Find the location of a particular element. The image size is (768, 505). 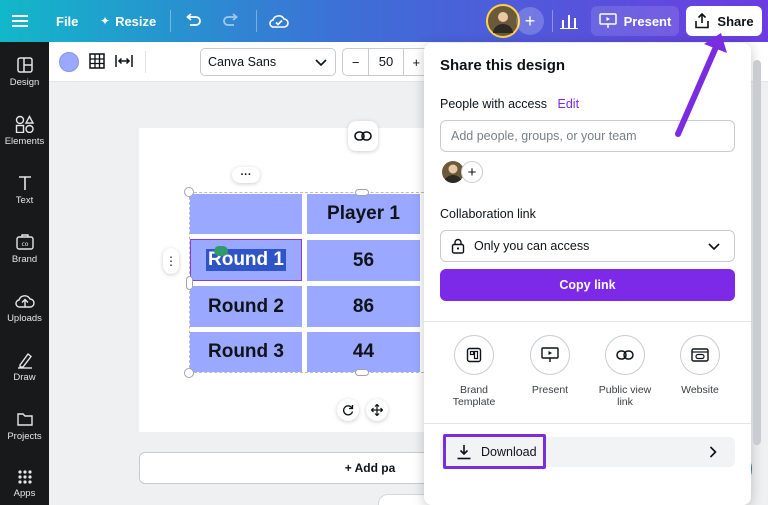

add-collaborator-small-button: + is located at coordinates (472, 172).